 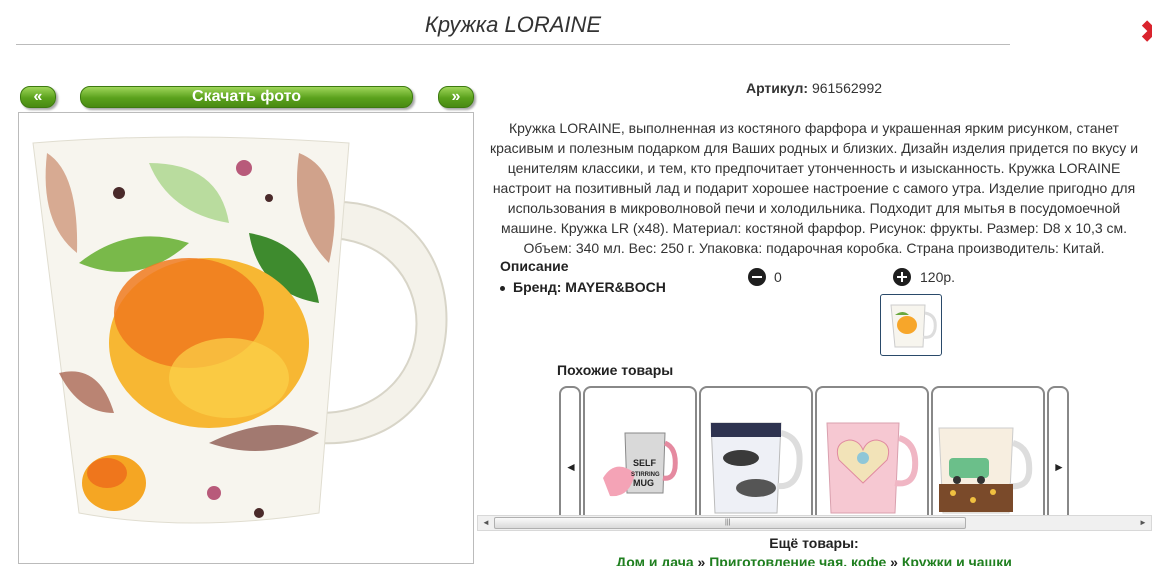 I want to click on scroll-right-icon: ►, so click(x=1143, y=523).